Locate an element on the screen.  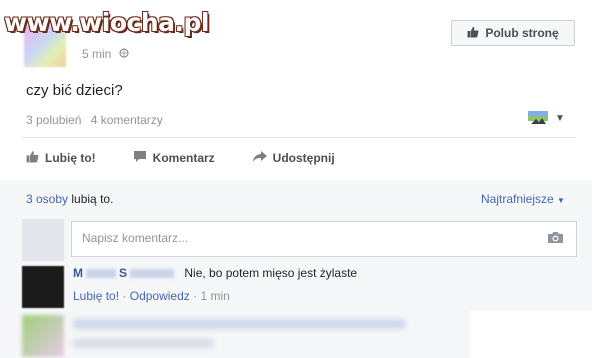
like-page-button: Polub stronę is located at coordinates (513, 33).